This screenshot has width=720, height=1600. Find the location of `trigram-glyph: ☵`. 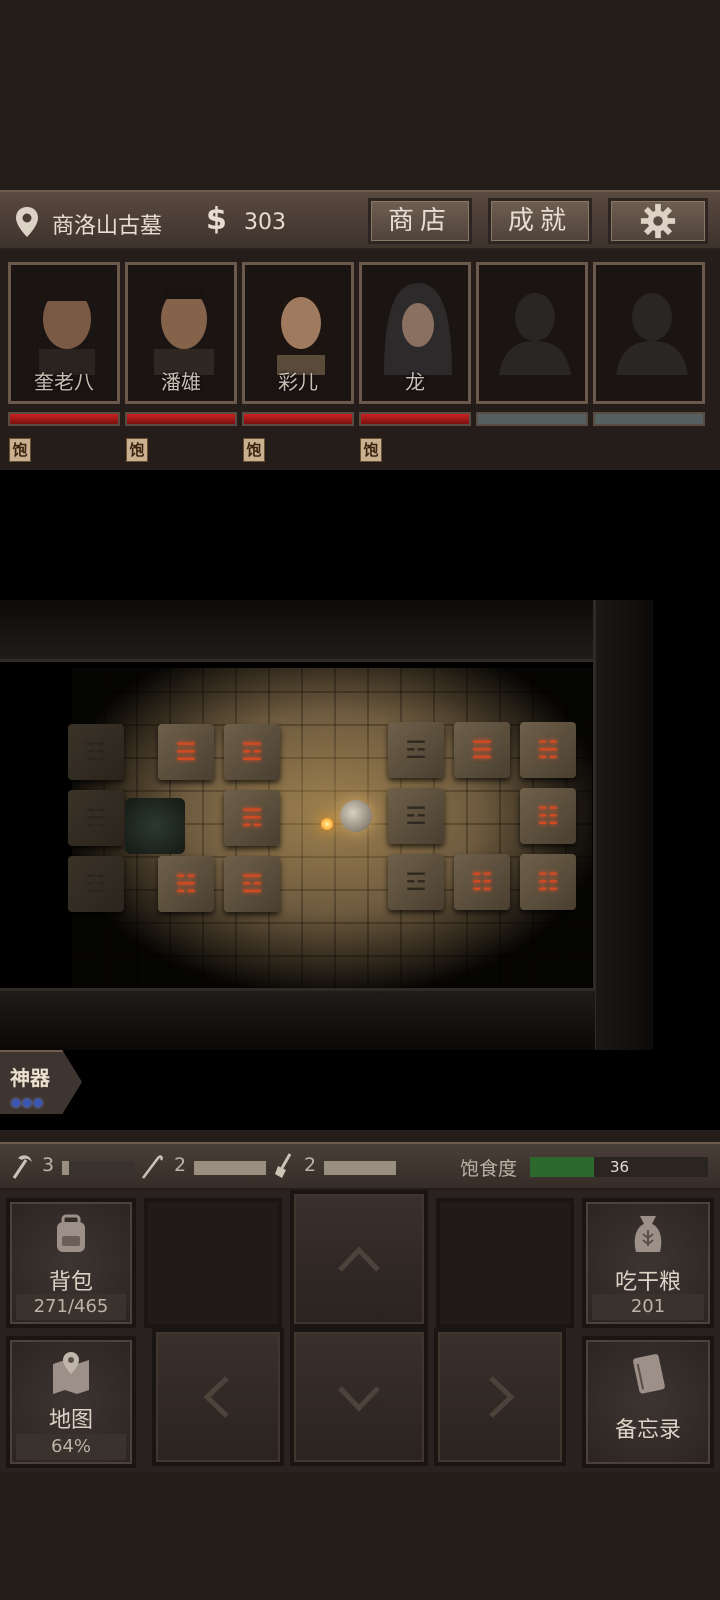

trigram-glyph: ☵ is located at coordinates (548, 750).